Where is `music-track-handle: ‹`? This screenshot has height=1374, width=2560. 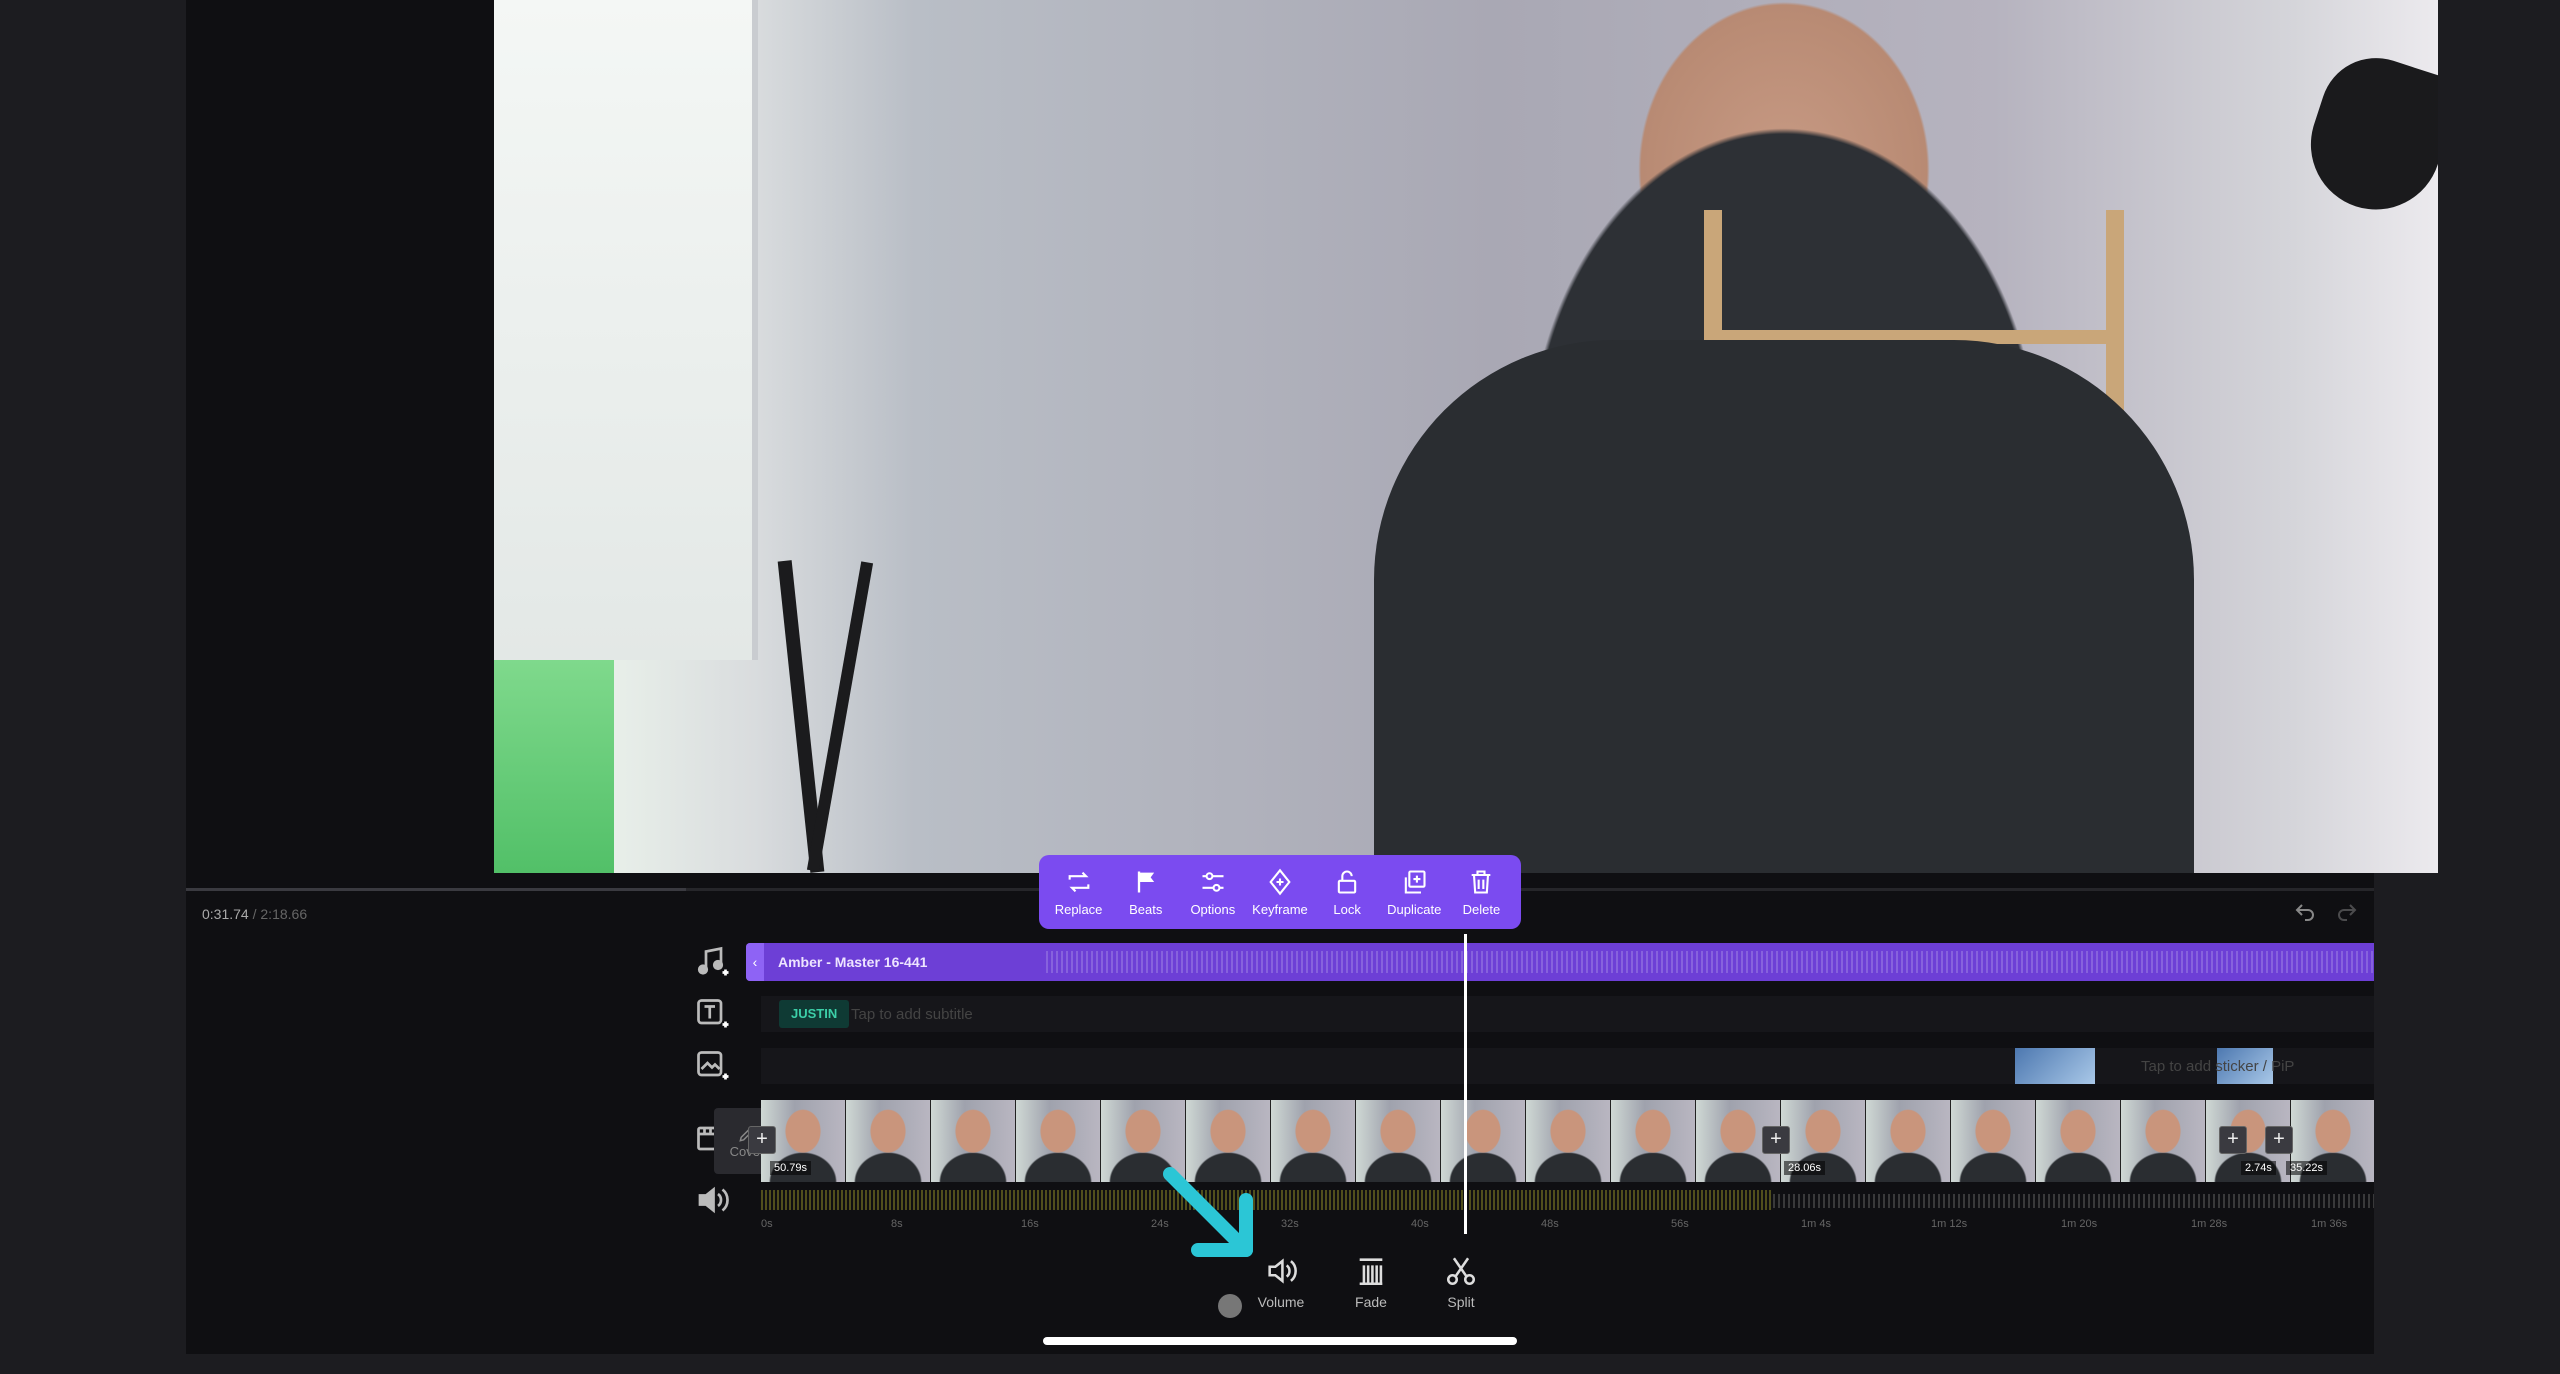 music-track-handle: ‹ is located at coordinates (755, 962).